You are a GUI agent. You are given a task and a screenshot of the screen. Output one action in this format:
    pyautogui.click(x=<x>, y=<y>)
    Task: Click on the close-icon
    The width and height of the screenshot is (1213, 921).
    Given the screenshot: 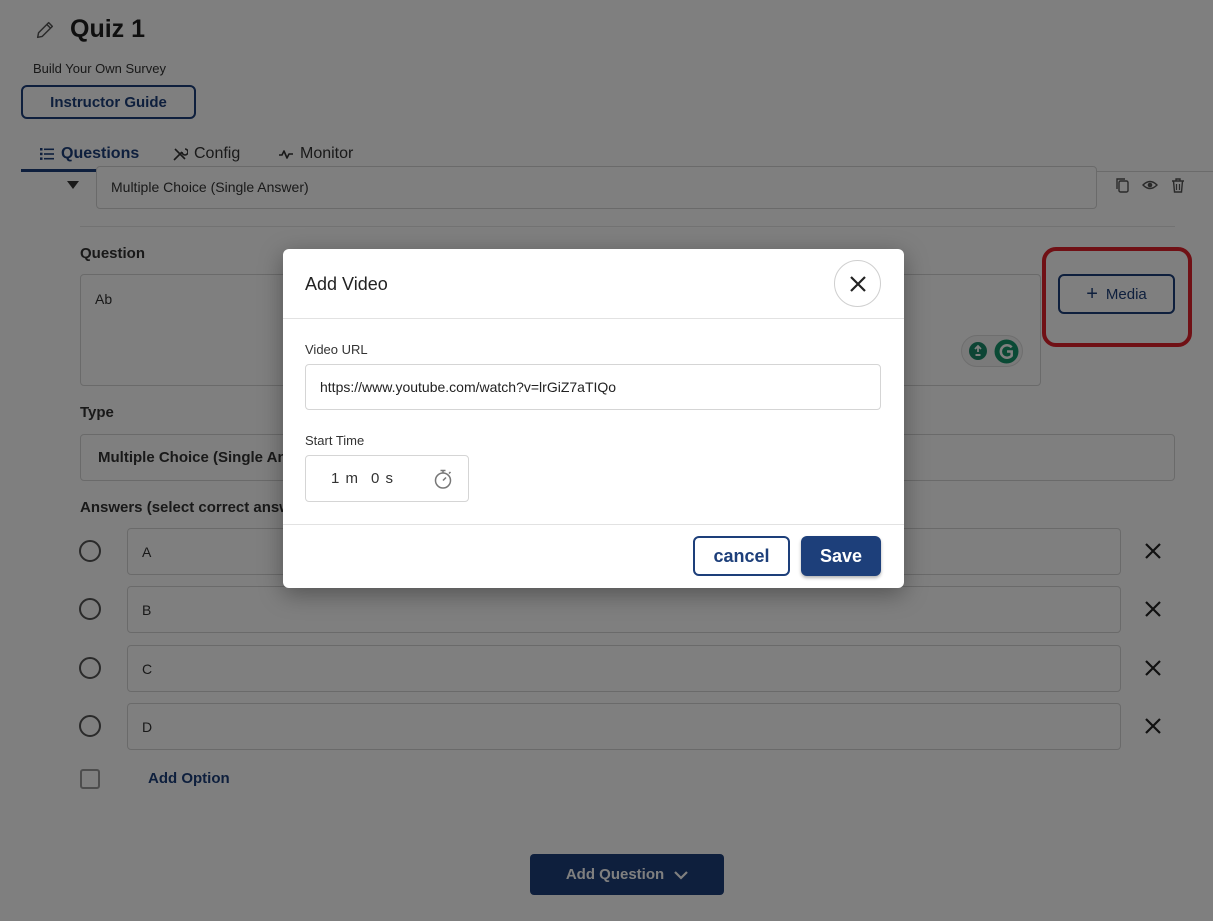 What is the action you would take?
    pyautogui.click(x=857, y=283)
    